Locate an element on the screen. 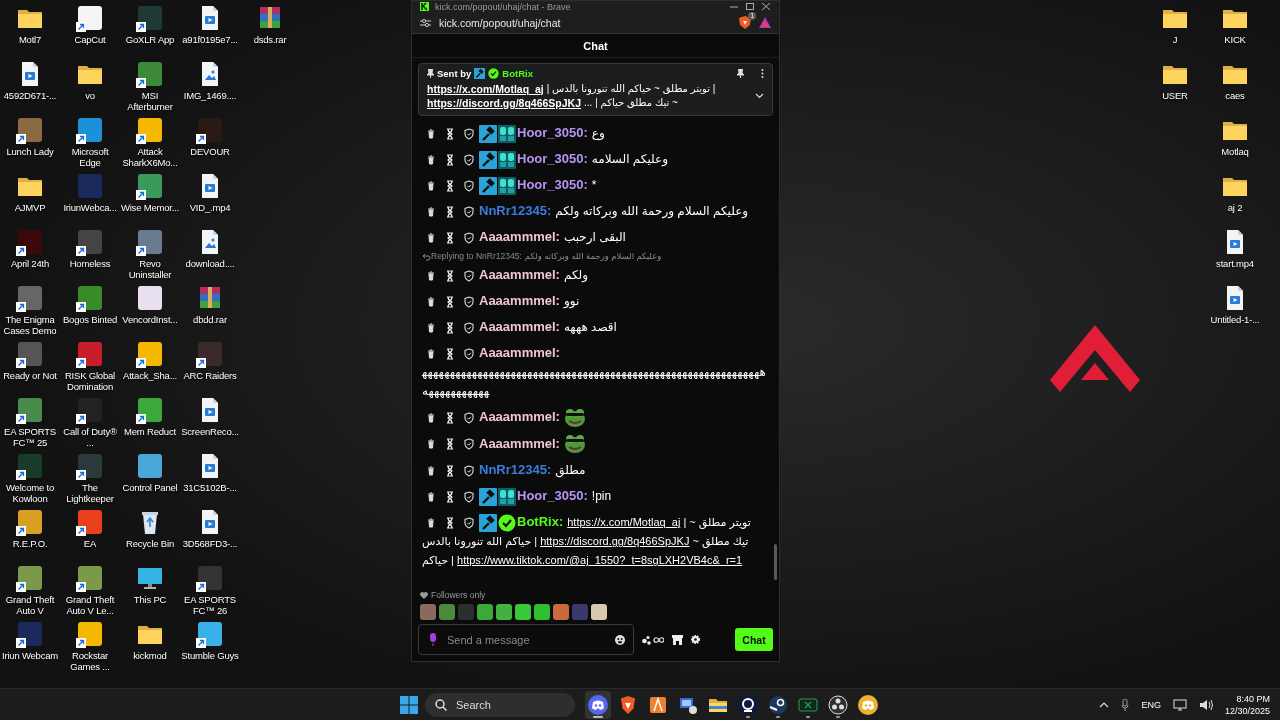  message-input: Send a message is located at coordinates (526, 639).